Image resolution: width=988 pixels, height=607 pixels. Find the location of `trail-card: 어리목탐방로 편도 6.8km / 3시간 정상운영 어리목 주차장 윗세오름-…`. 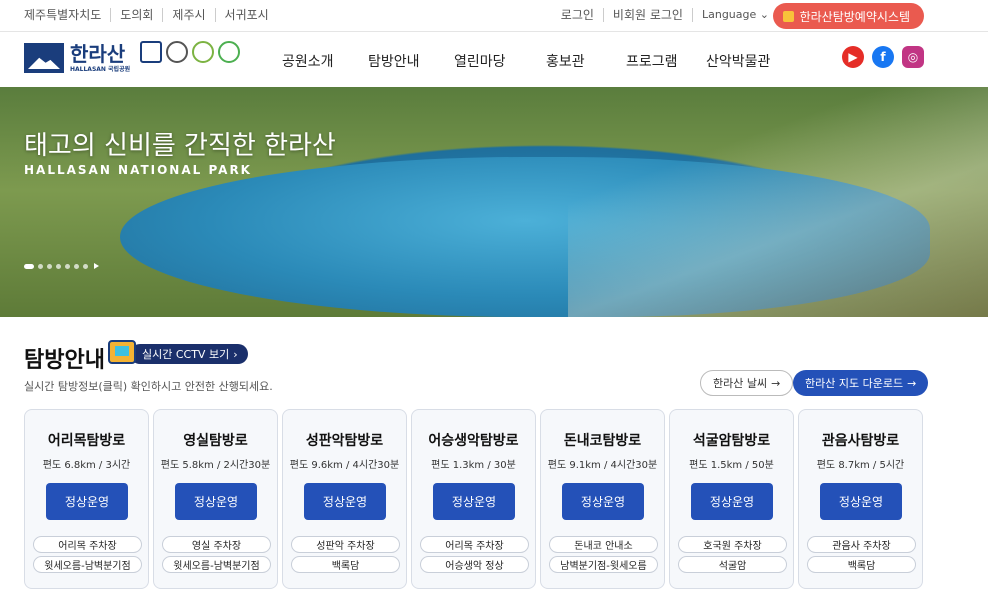

trail-card: 어리목탐방로 편도 6.8km / 3시간 정상운영 어리목 주차장 윗세오름-… is located at coordinates (86, 499).